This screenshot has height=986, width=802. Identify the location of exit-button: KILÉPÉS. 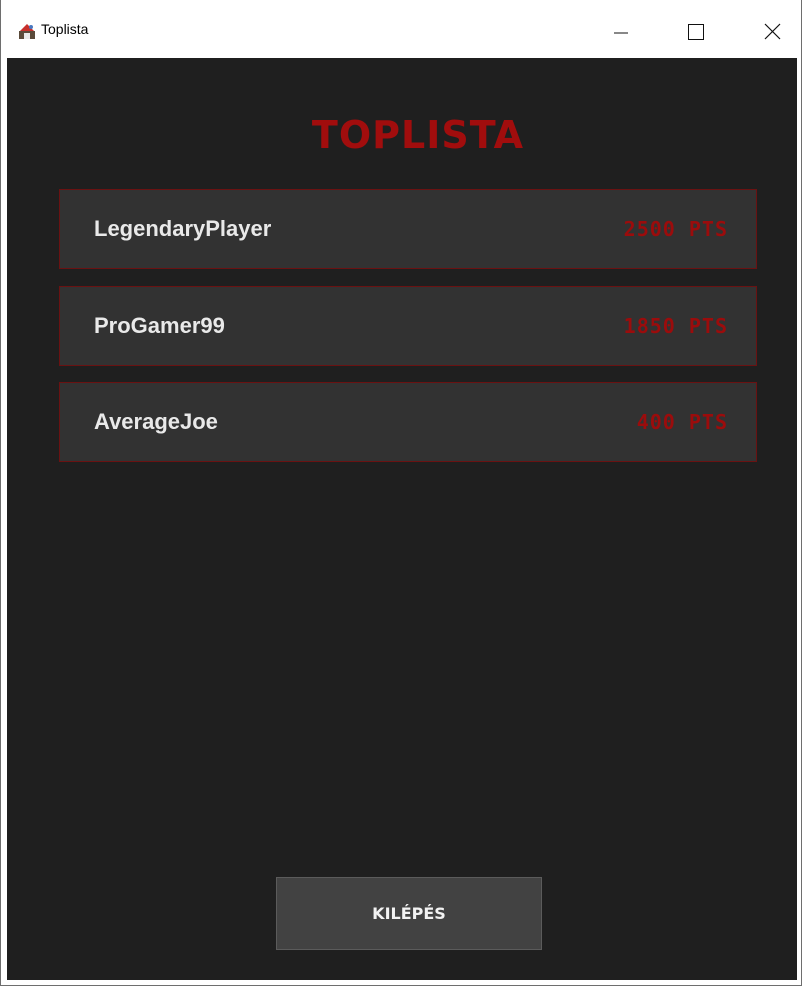
(409, 913).